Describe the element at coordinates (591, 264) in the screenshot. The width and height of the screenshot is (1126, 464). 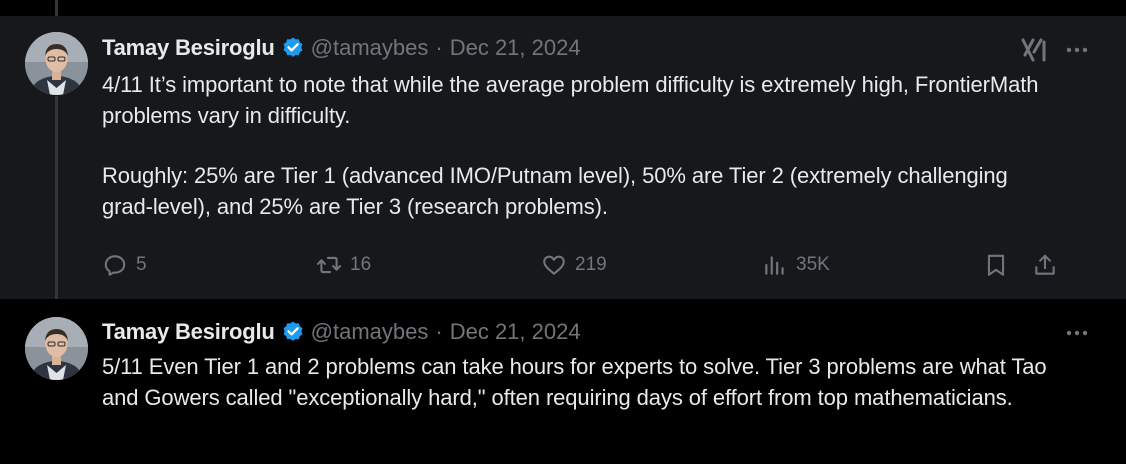
I see `like-count: 219` at that location.